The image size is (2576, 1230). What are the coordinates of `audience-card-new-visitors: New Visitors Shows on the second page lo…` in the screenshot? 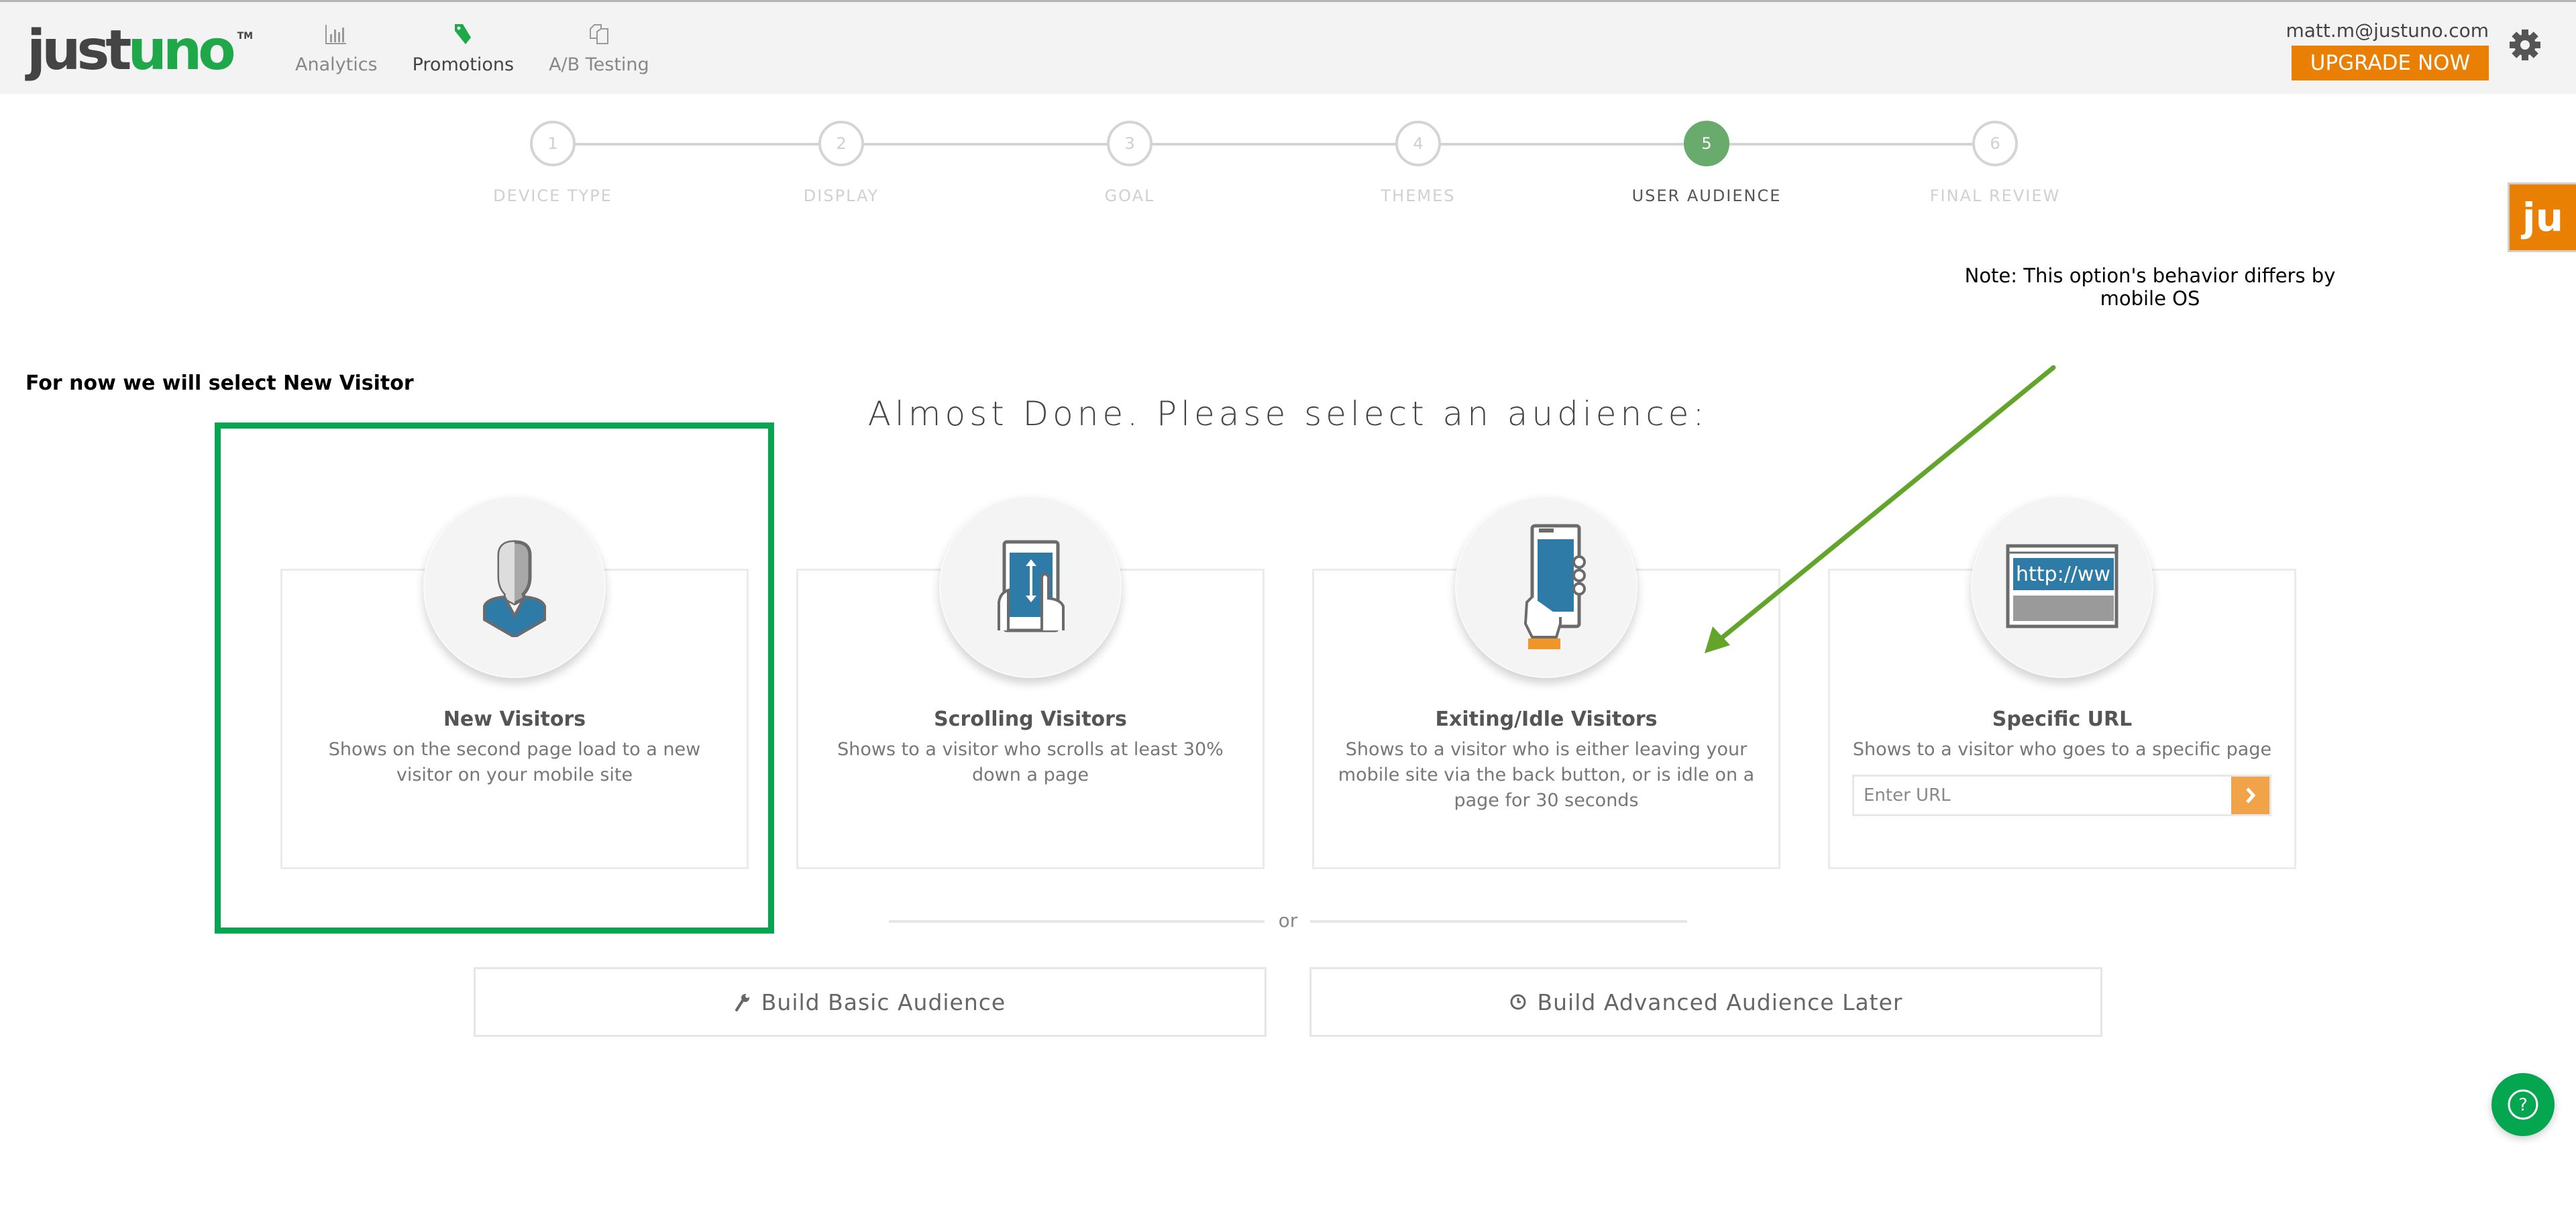 It's located at (514, 682).